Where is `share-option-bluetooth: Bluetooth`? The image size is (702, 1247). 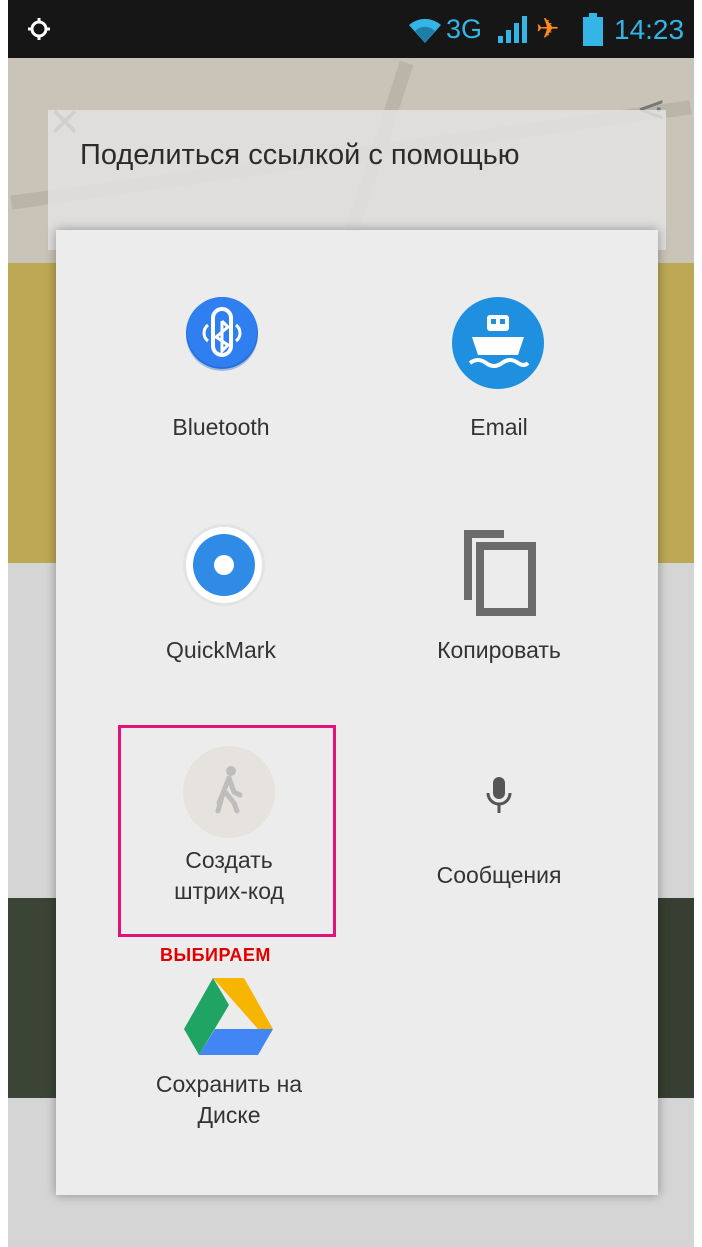
share-option-bluetooth: Bluetooth is located at coordinates (221, 369).